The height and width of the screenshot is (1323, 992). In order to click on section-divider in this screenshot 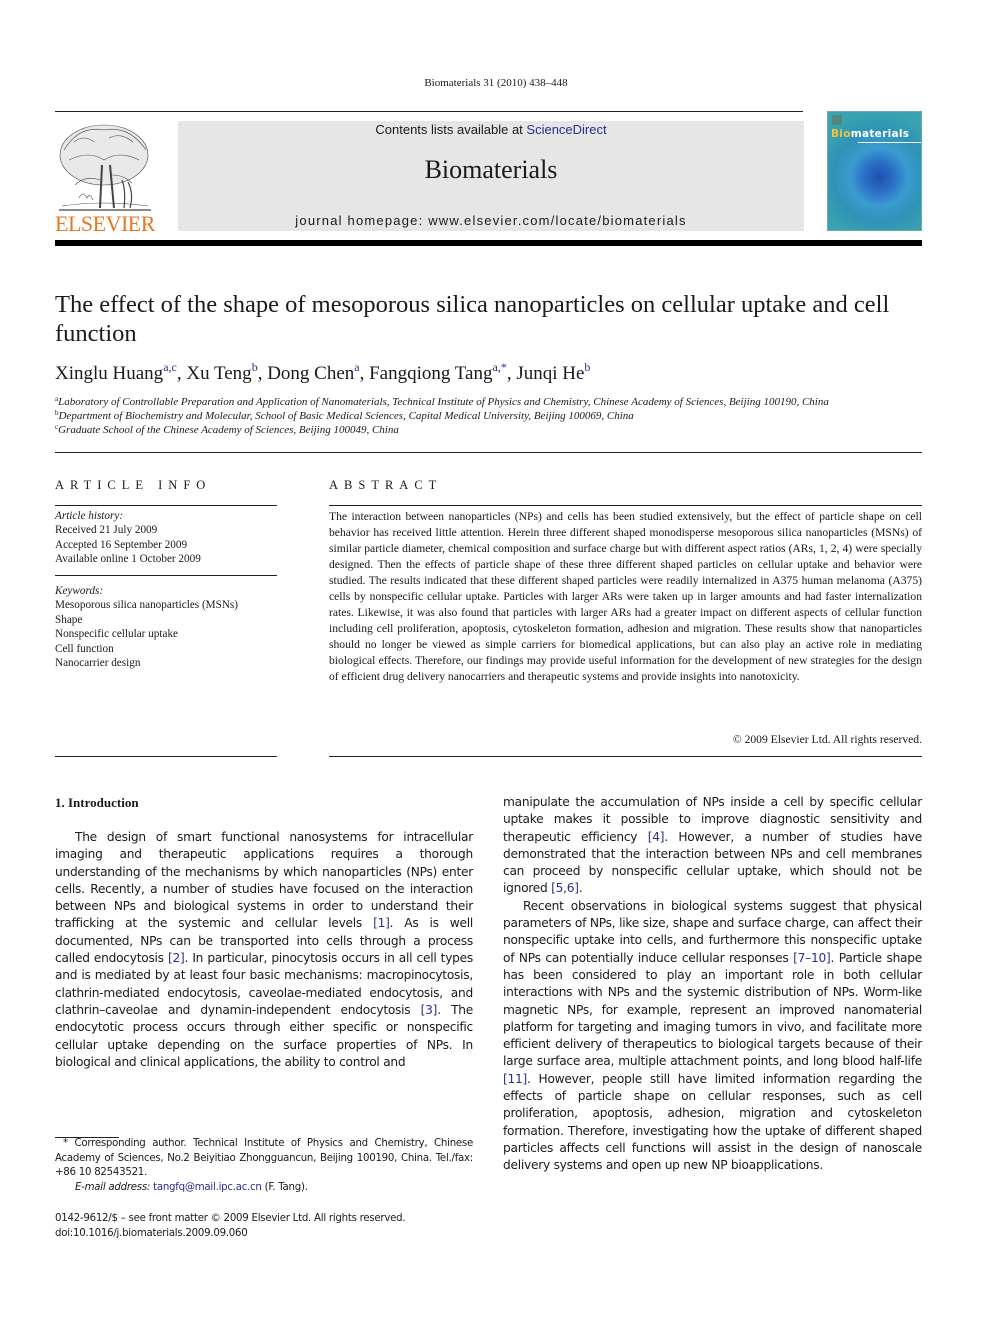, I will do `click(488, 452)`.